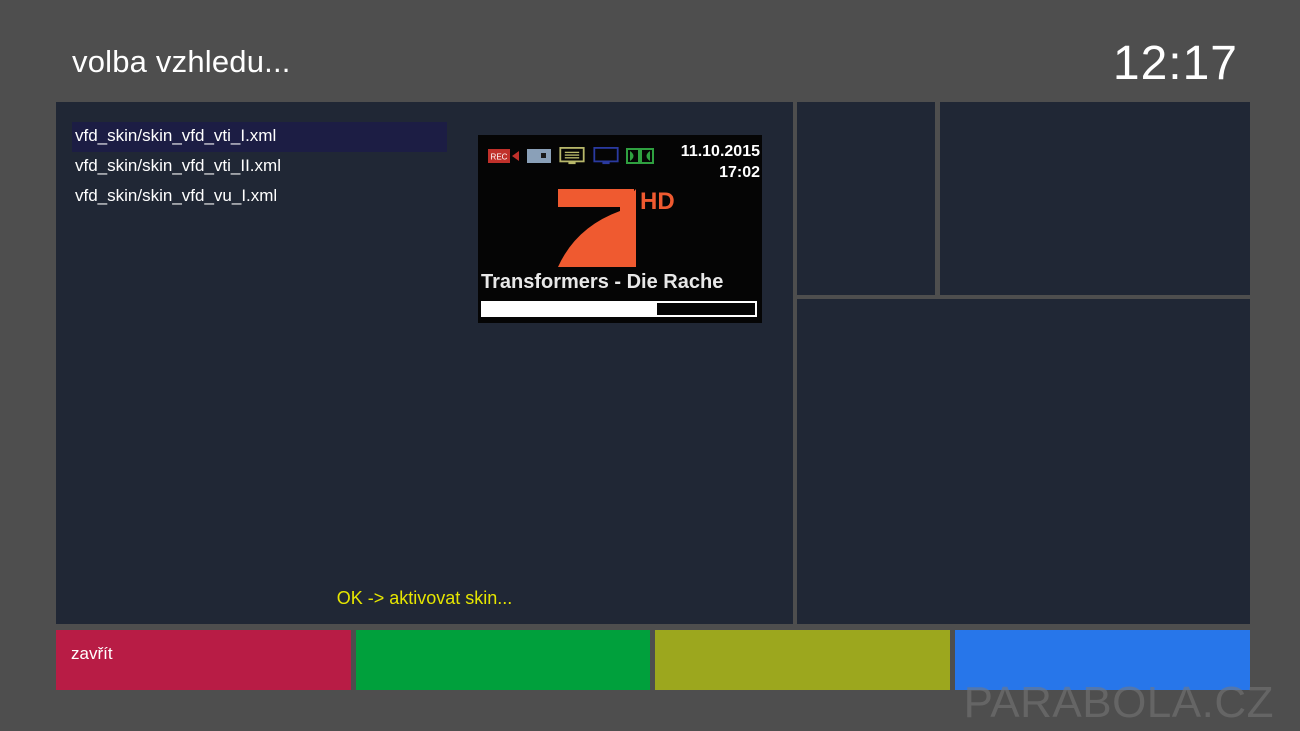 This screenshot has width=1300, height=731. What do you see at coordinates (503, 660) in the screenshot?
I see `green-button` at bounding box center [503, 660].